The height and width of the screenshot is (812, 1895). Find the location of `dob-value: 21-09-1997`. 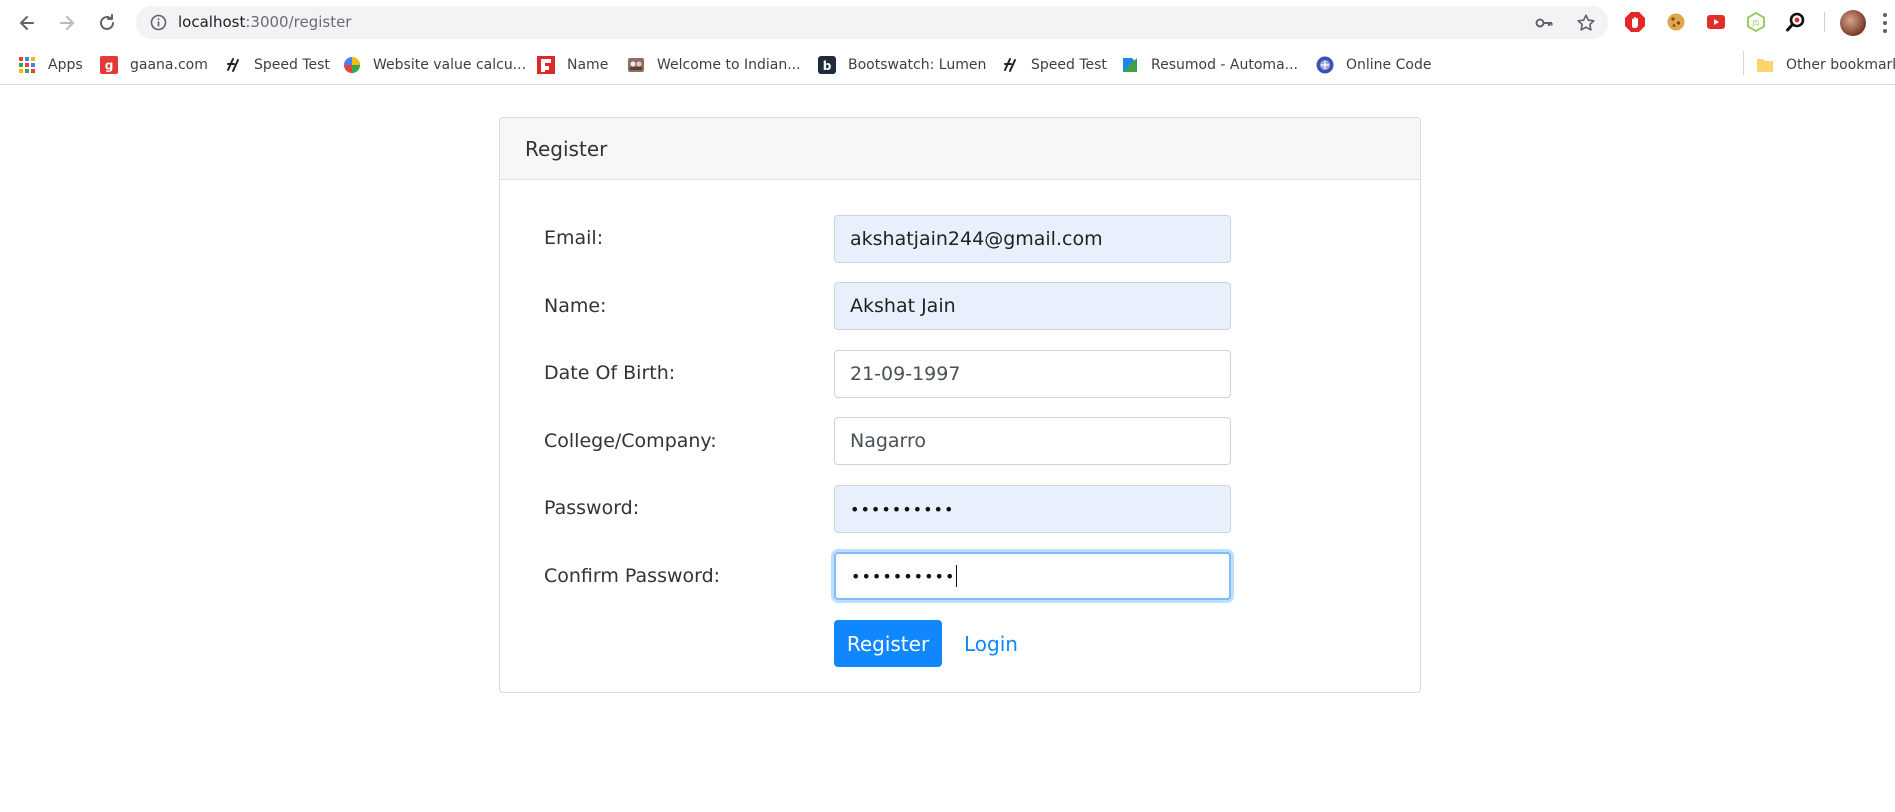

dob-value: 21-09-1997 is located at coordinates (905, 374).